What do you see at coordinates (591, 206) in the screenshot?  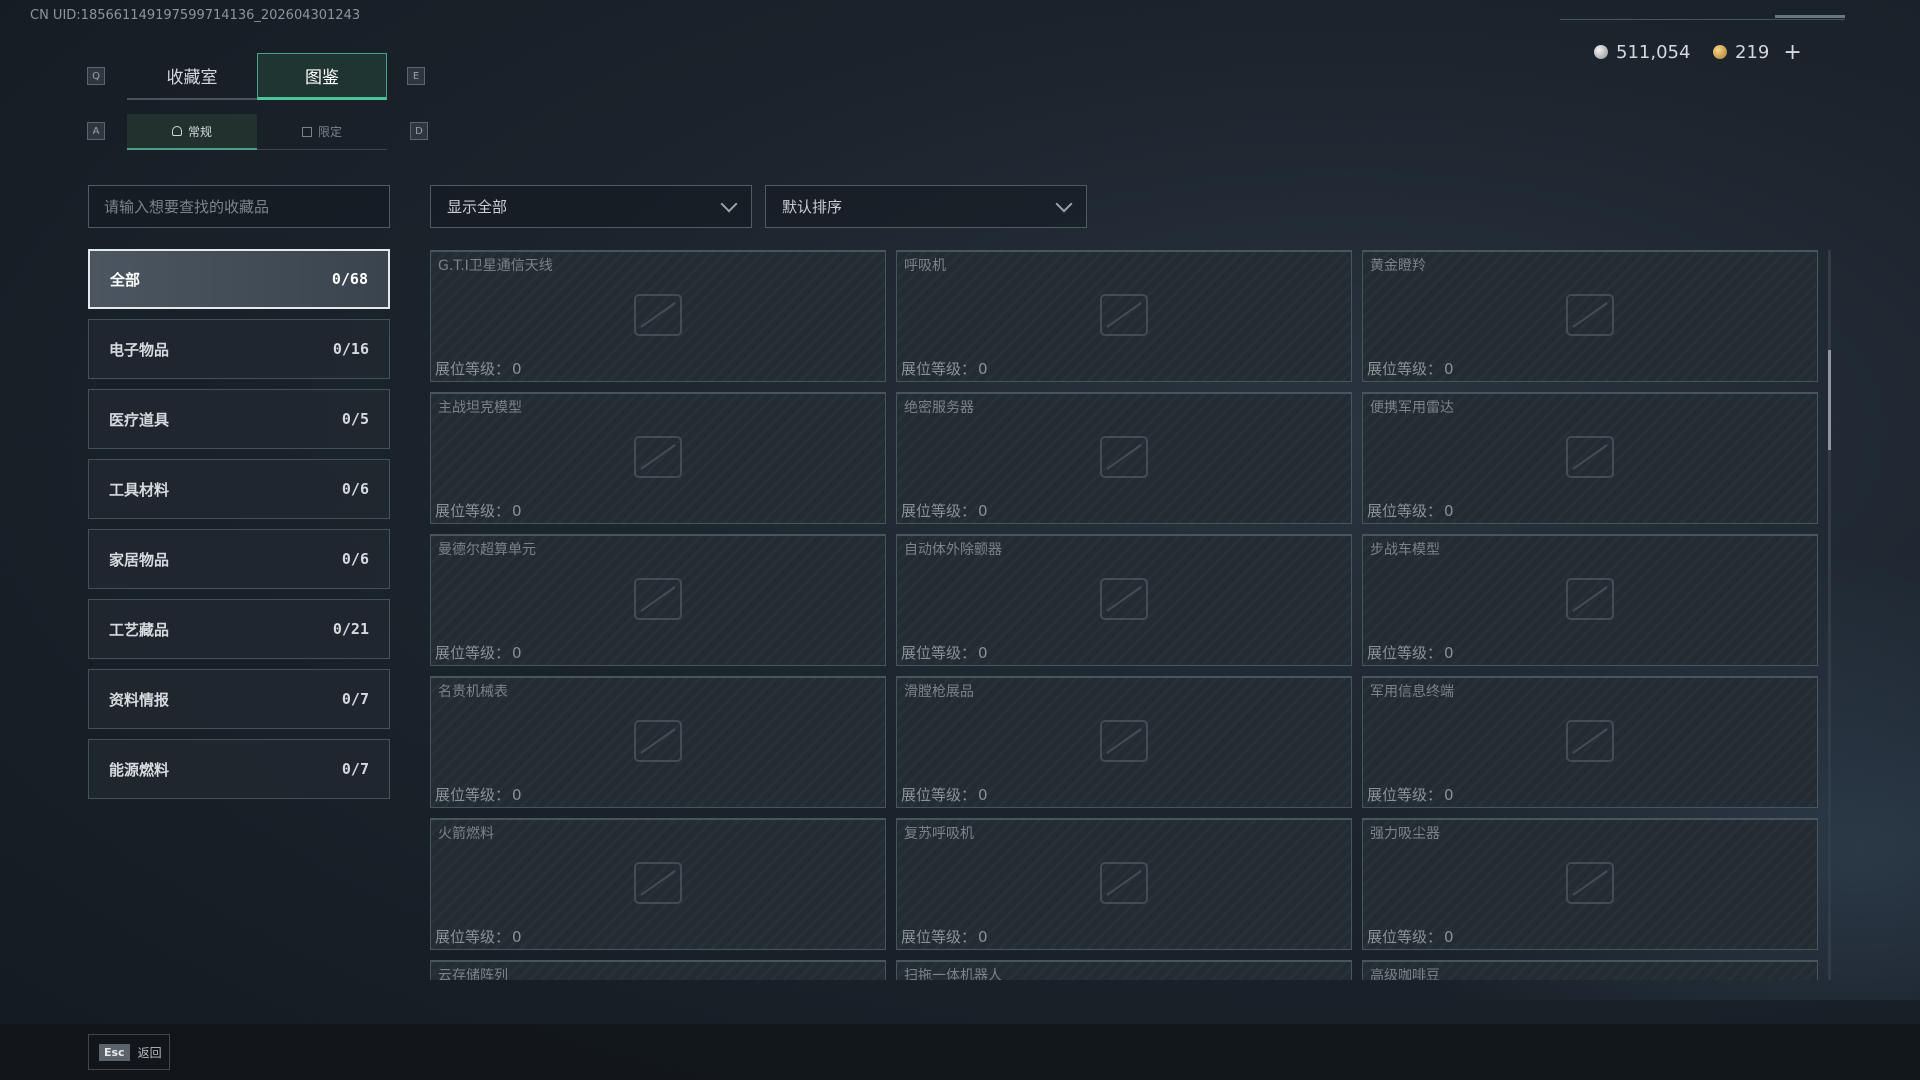 I see `filter-dropdown: 显示全部` at bounding box center [591, 206].